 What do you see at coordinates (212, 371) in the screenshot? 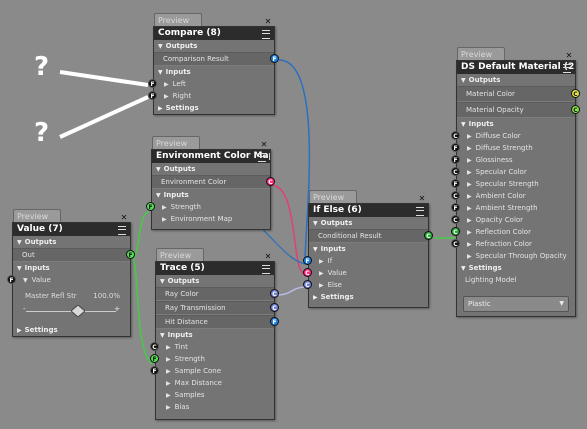
I see `input-sample-cone: ▶ Sample Cone F` at bounding box center [212, 371].